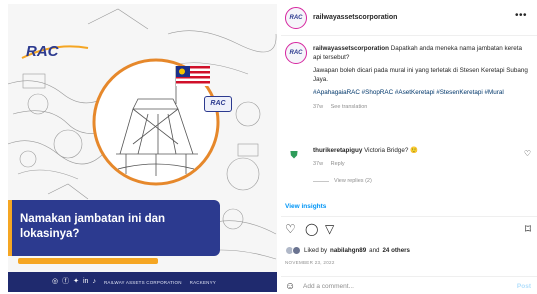  What do you see at coordinates (355, 17) in the screenshot?
I see `header-username: railwayassetscorporation` at bounding box center [355, 17].